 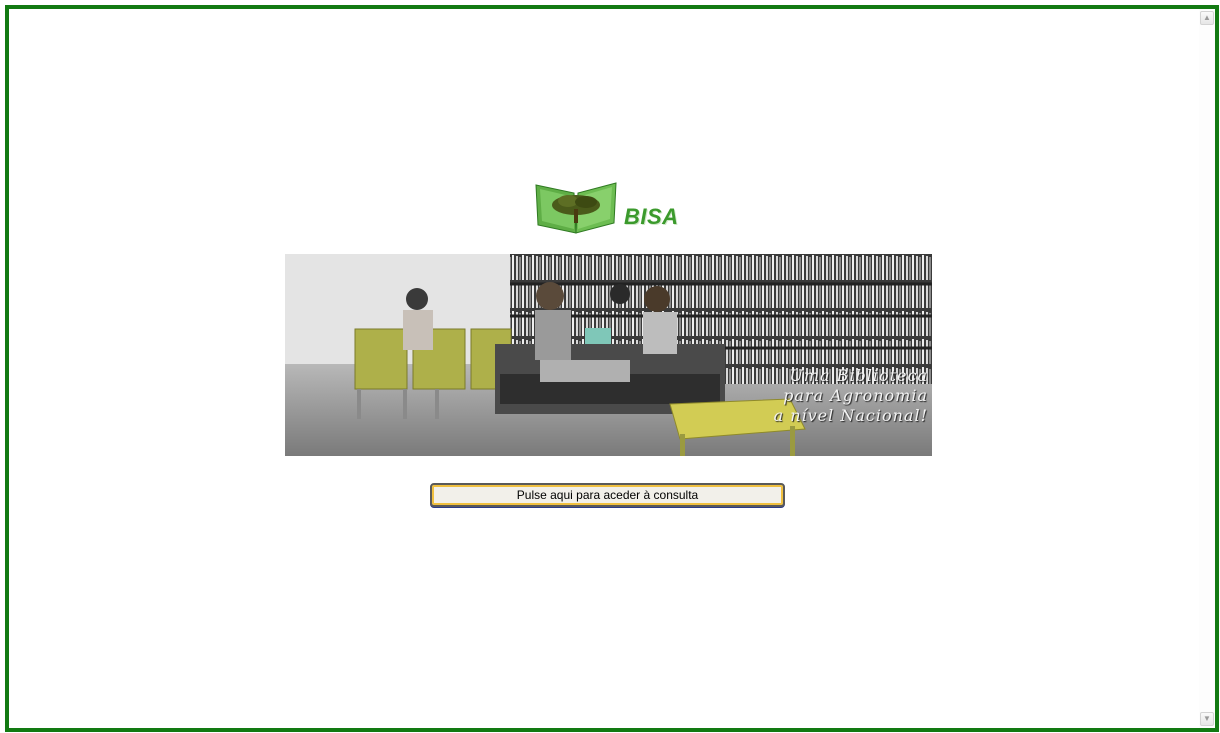 What do you see at coordinates (855, 395) in the screenshot?
I see `tagline-line: para Agronomia` at bounding box center [855, 395].